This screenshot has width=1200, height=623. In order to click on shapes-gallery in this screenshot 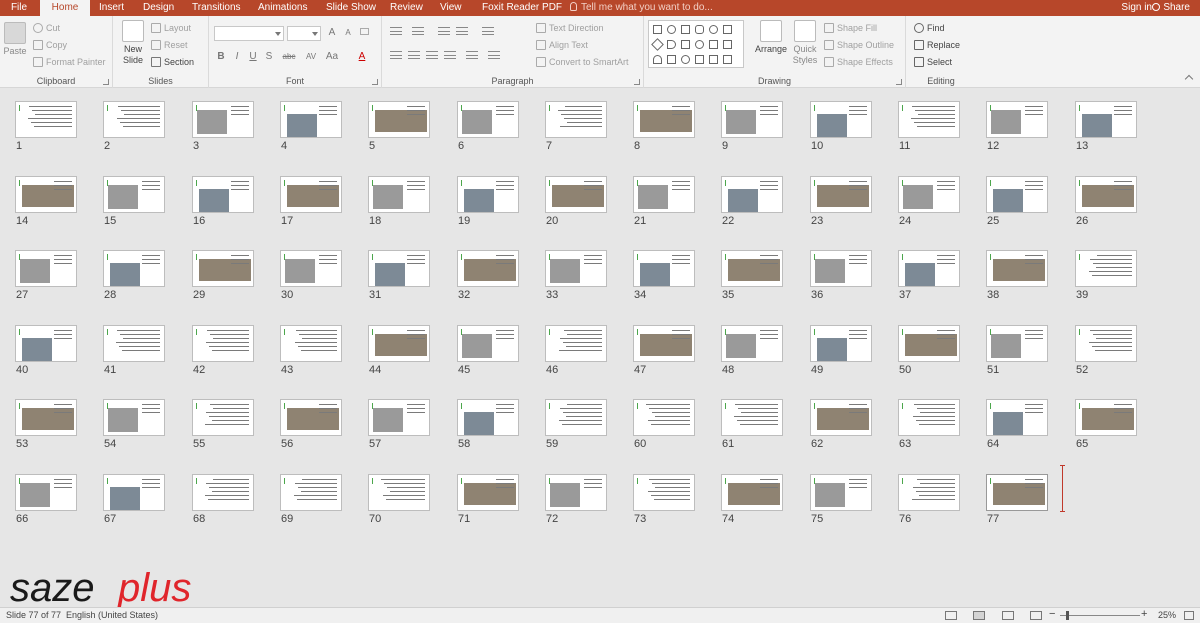, I will do `click(696, 44)`.